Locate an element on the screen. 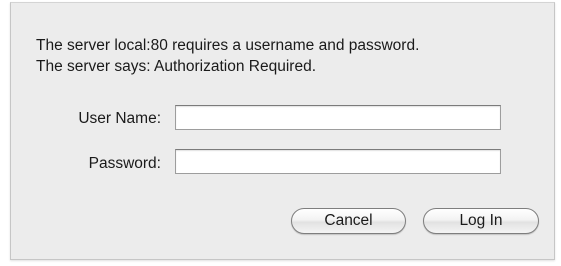  username-label: User Name: is located at coordinates (119, 118).